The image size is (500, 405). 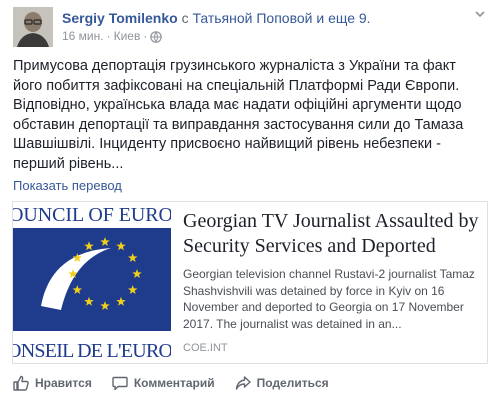 What do you see at coordinates (174, 383) in the screenshot?
I see `comment-label: Комментарий` at bounding box center [174, 383].